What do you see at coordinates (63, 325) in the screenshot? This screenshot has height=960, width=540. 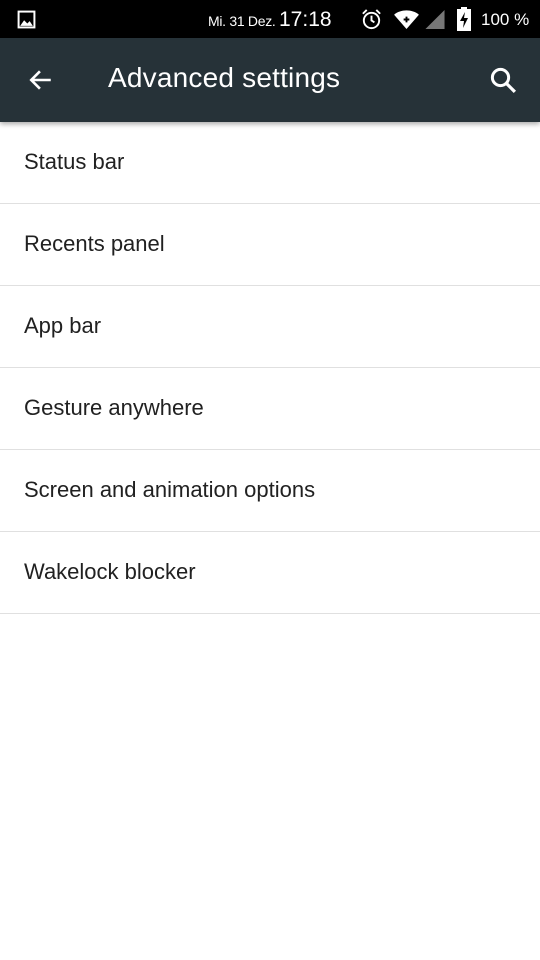 I see `list-item-label: App bar` at bounding box center [63, 325].